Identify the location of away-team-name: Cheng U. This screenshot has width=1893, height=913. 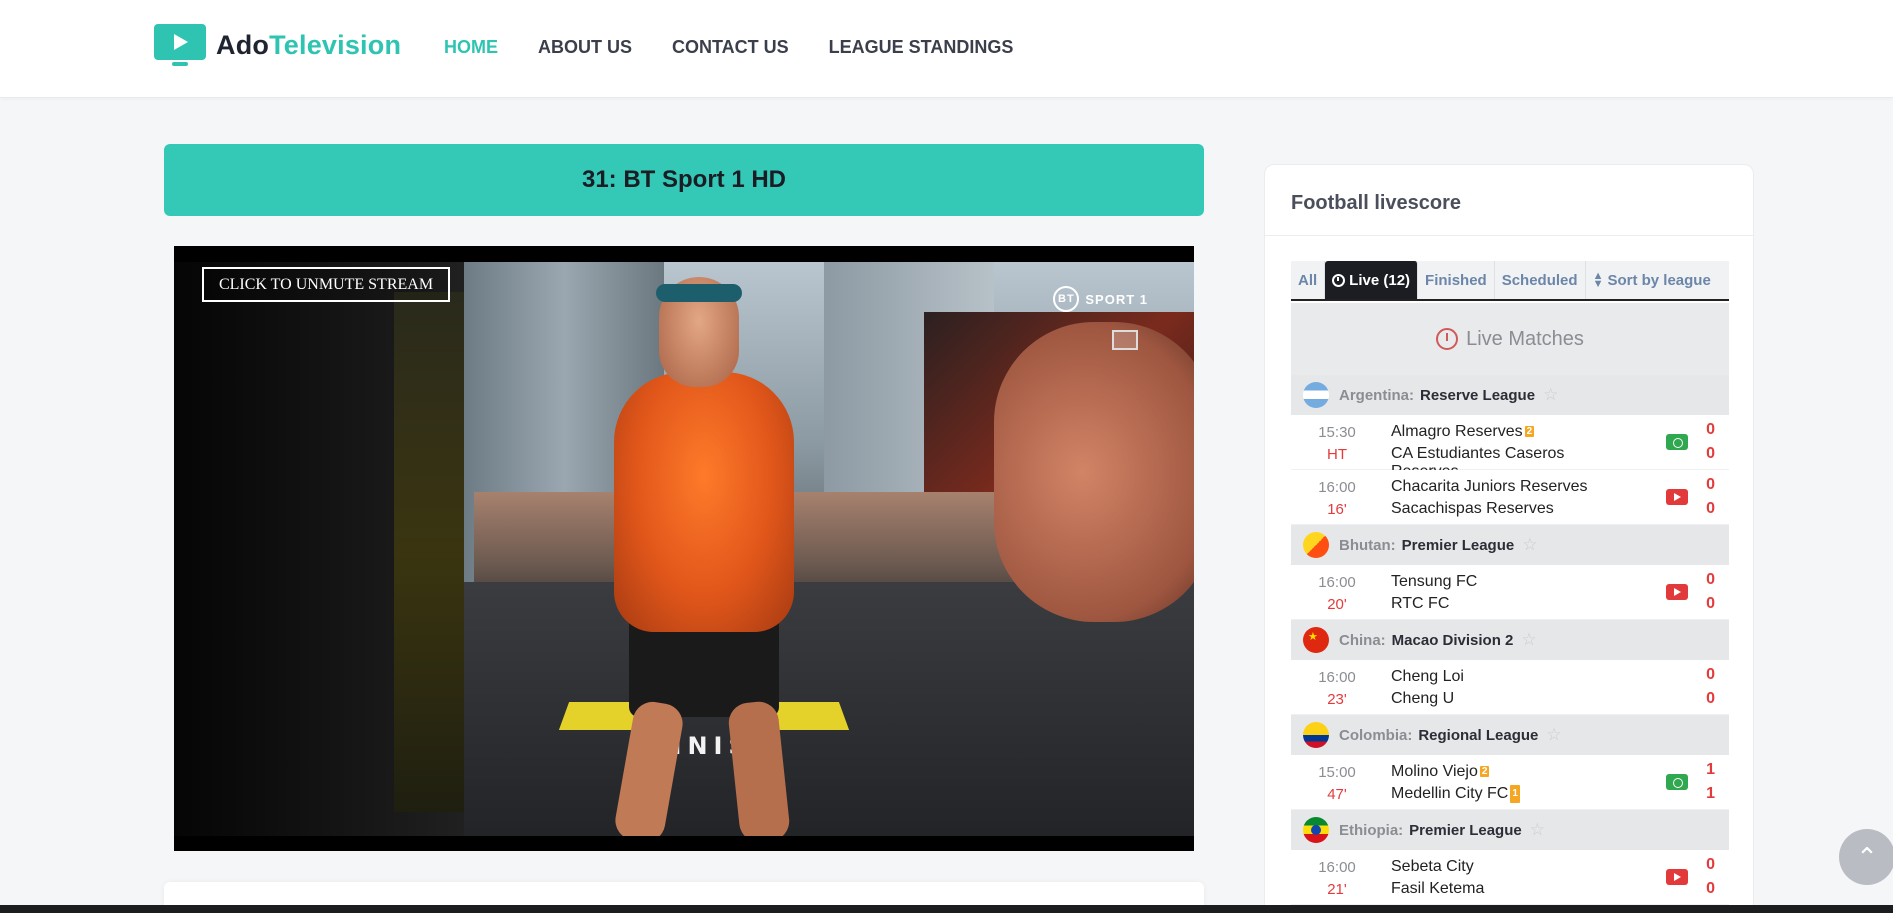
(1423, 698).